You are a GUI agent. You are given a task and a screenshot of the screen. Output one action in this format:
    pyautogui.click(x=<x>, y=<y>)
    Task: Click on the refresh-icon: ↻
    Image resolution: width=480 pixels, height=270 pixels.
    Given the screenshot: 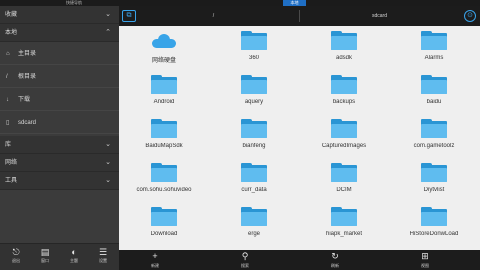 What is the action you would take?
    pyautogui.click(x=335, y=256)
    